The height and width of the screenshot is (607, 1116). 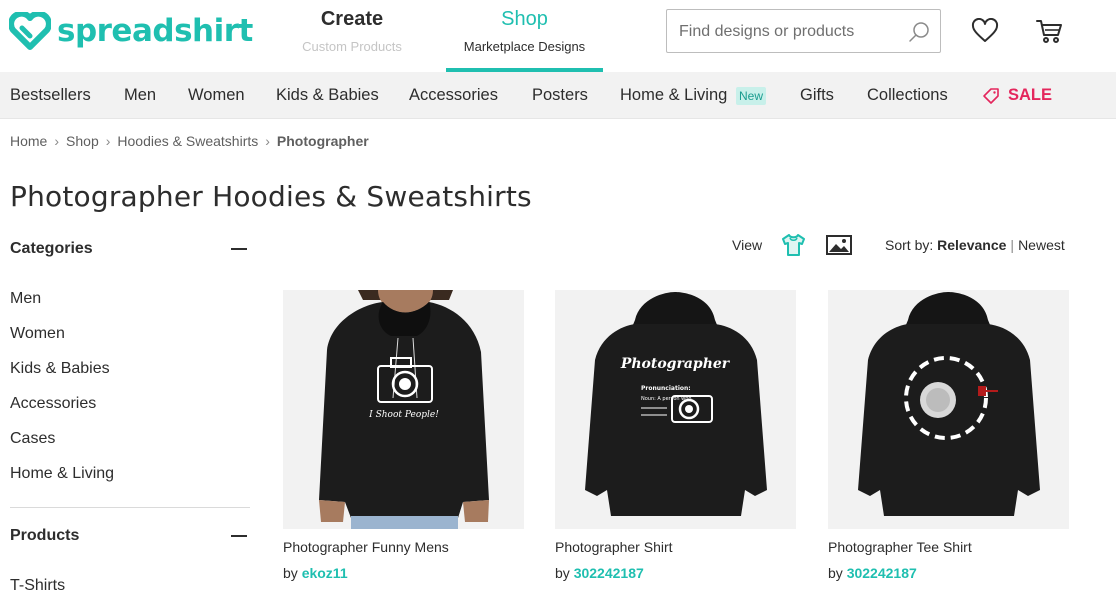 I want to click on sale-tag-icon, so click(x=991, y=95).